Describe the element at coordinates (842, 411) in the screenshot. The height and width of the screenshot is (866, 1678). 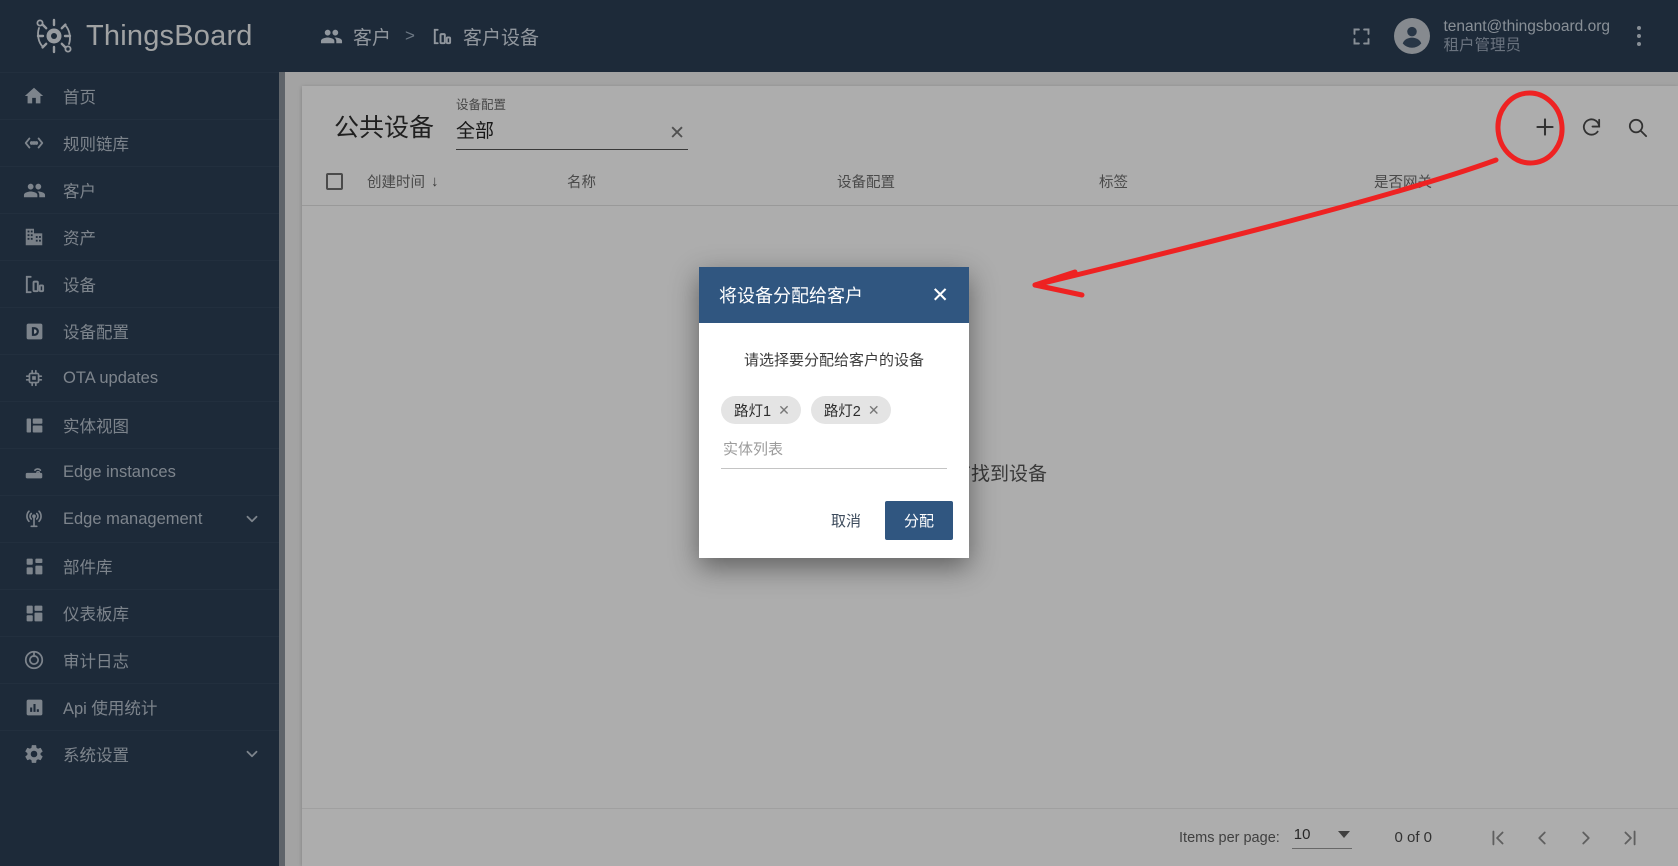
I see `entity-chip-label: 路灯2` at that location.